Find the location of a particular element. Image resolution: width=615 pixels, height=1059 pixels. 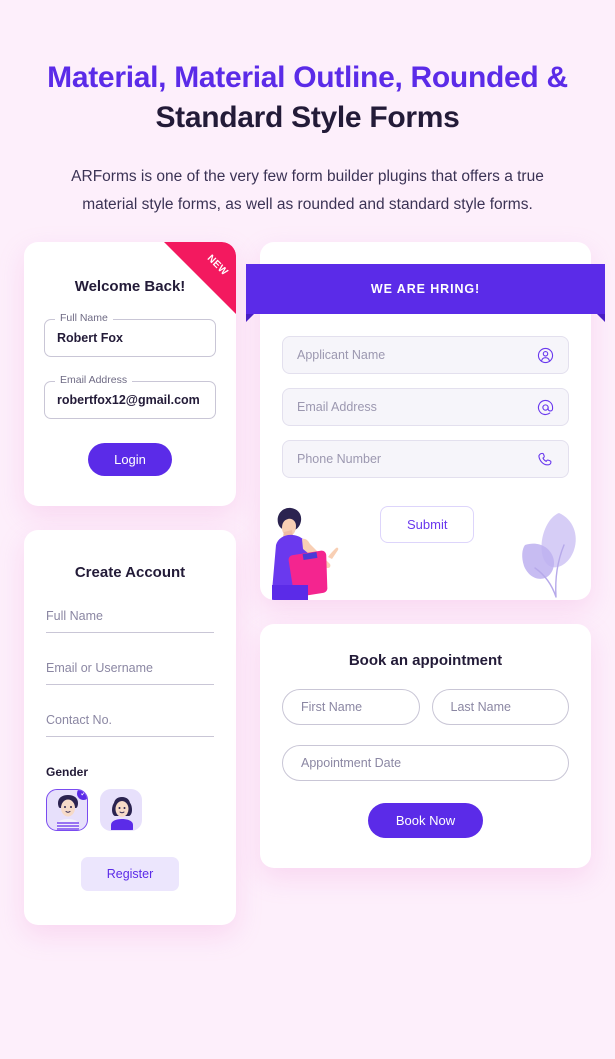

gender-option-female is located at coordinates (121, 810).